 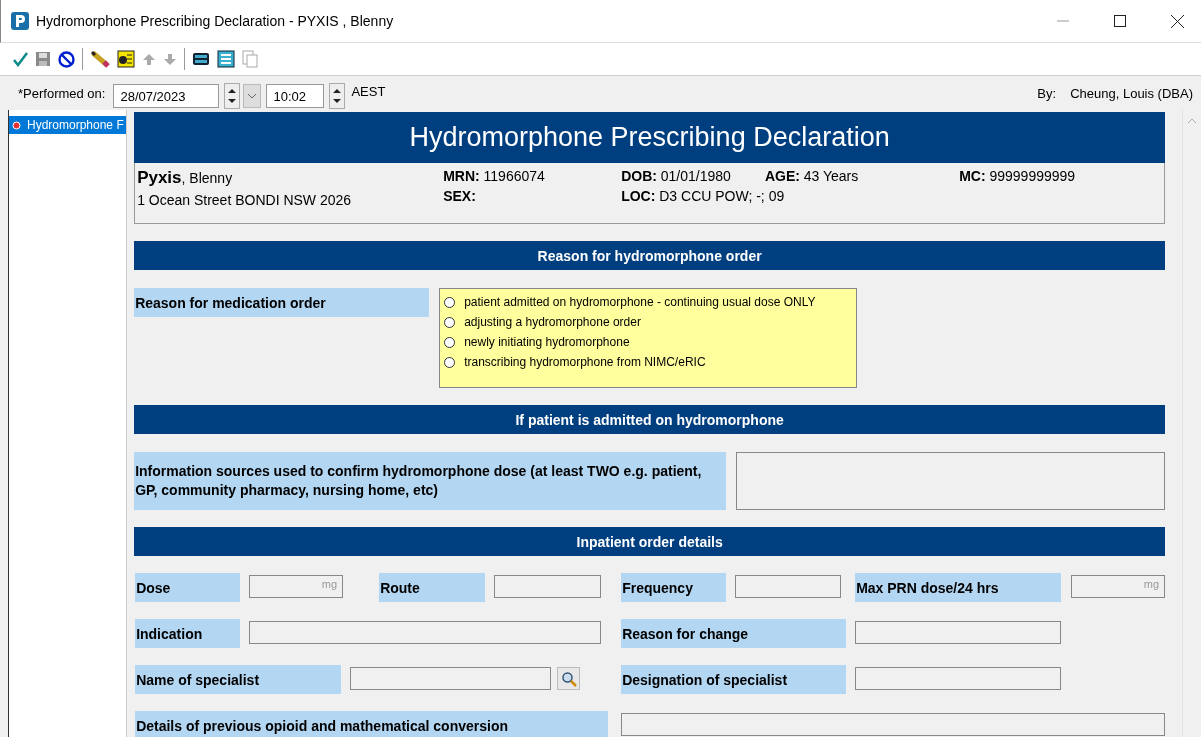 I want to click on patient-address: 1 Ocean Street BONDI NSW 2026, so click(x=245, y=200).